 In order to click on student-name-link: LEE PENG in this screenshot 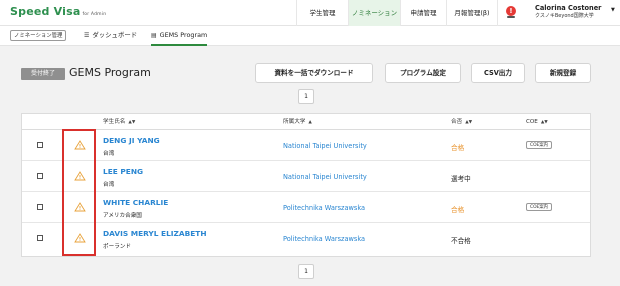, I will do `click(123, 171)`.